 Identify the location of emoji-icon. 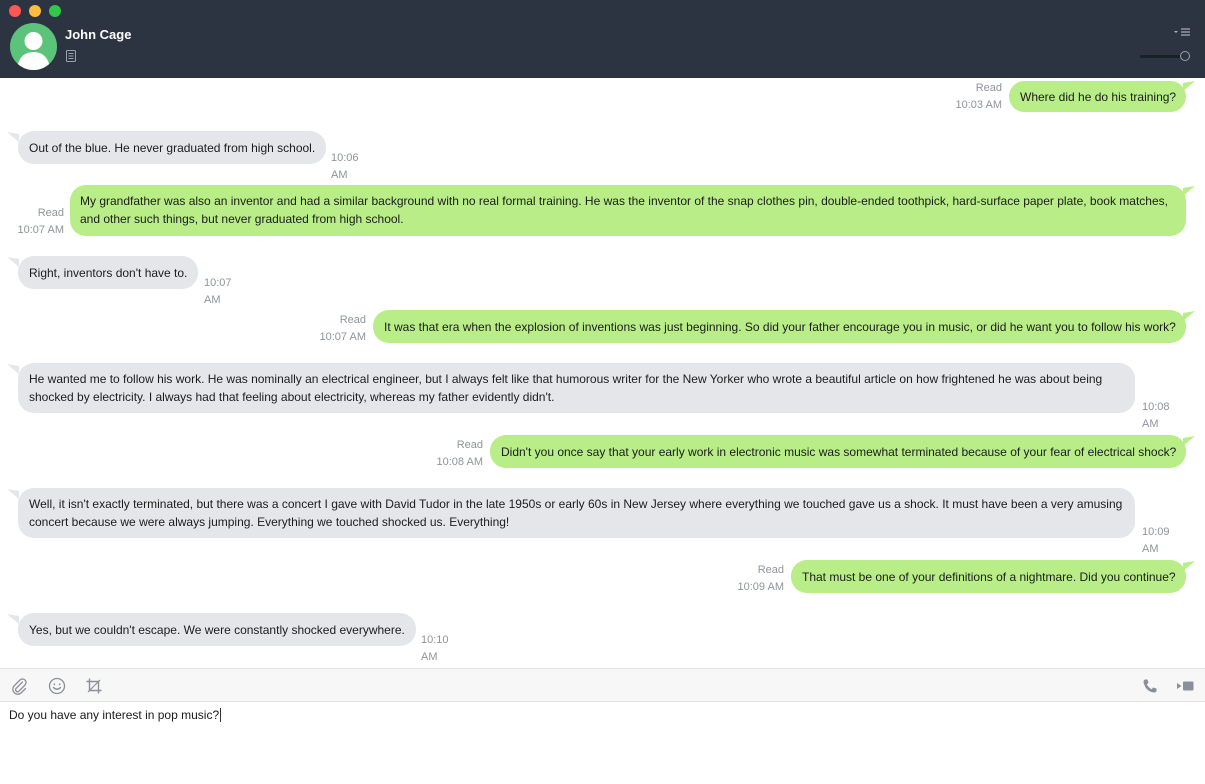
(57, 686).